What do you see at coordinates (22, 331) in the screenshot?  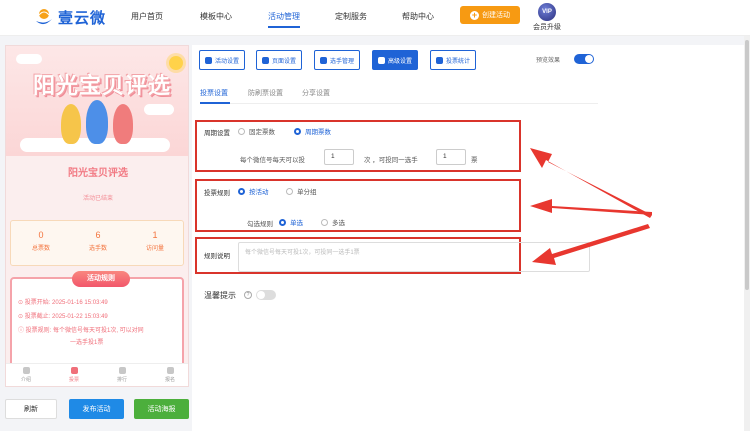 I see `info-icon: ⓘ` at bounding box center [22, 331].